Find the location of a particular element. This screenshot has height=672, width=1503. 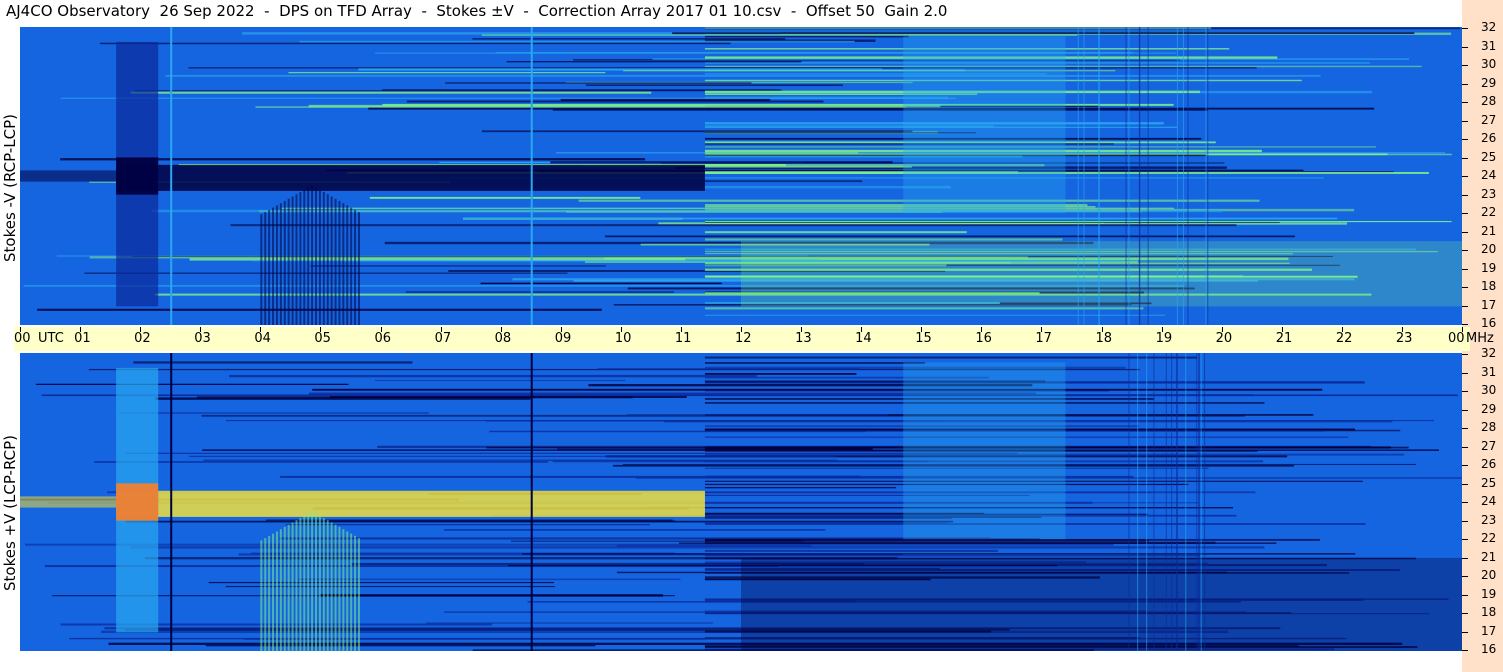

time-tick-label: 11 is located at coordinates (683, 338).